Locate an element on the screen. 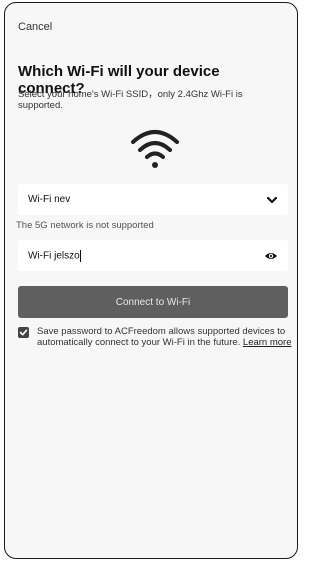 Image resolution: width=320 pixels, height=561 pixels. save-password-checkbox is located at coordinates (23, 332).